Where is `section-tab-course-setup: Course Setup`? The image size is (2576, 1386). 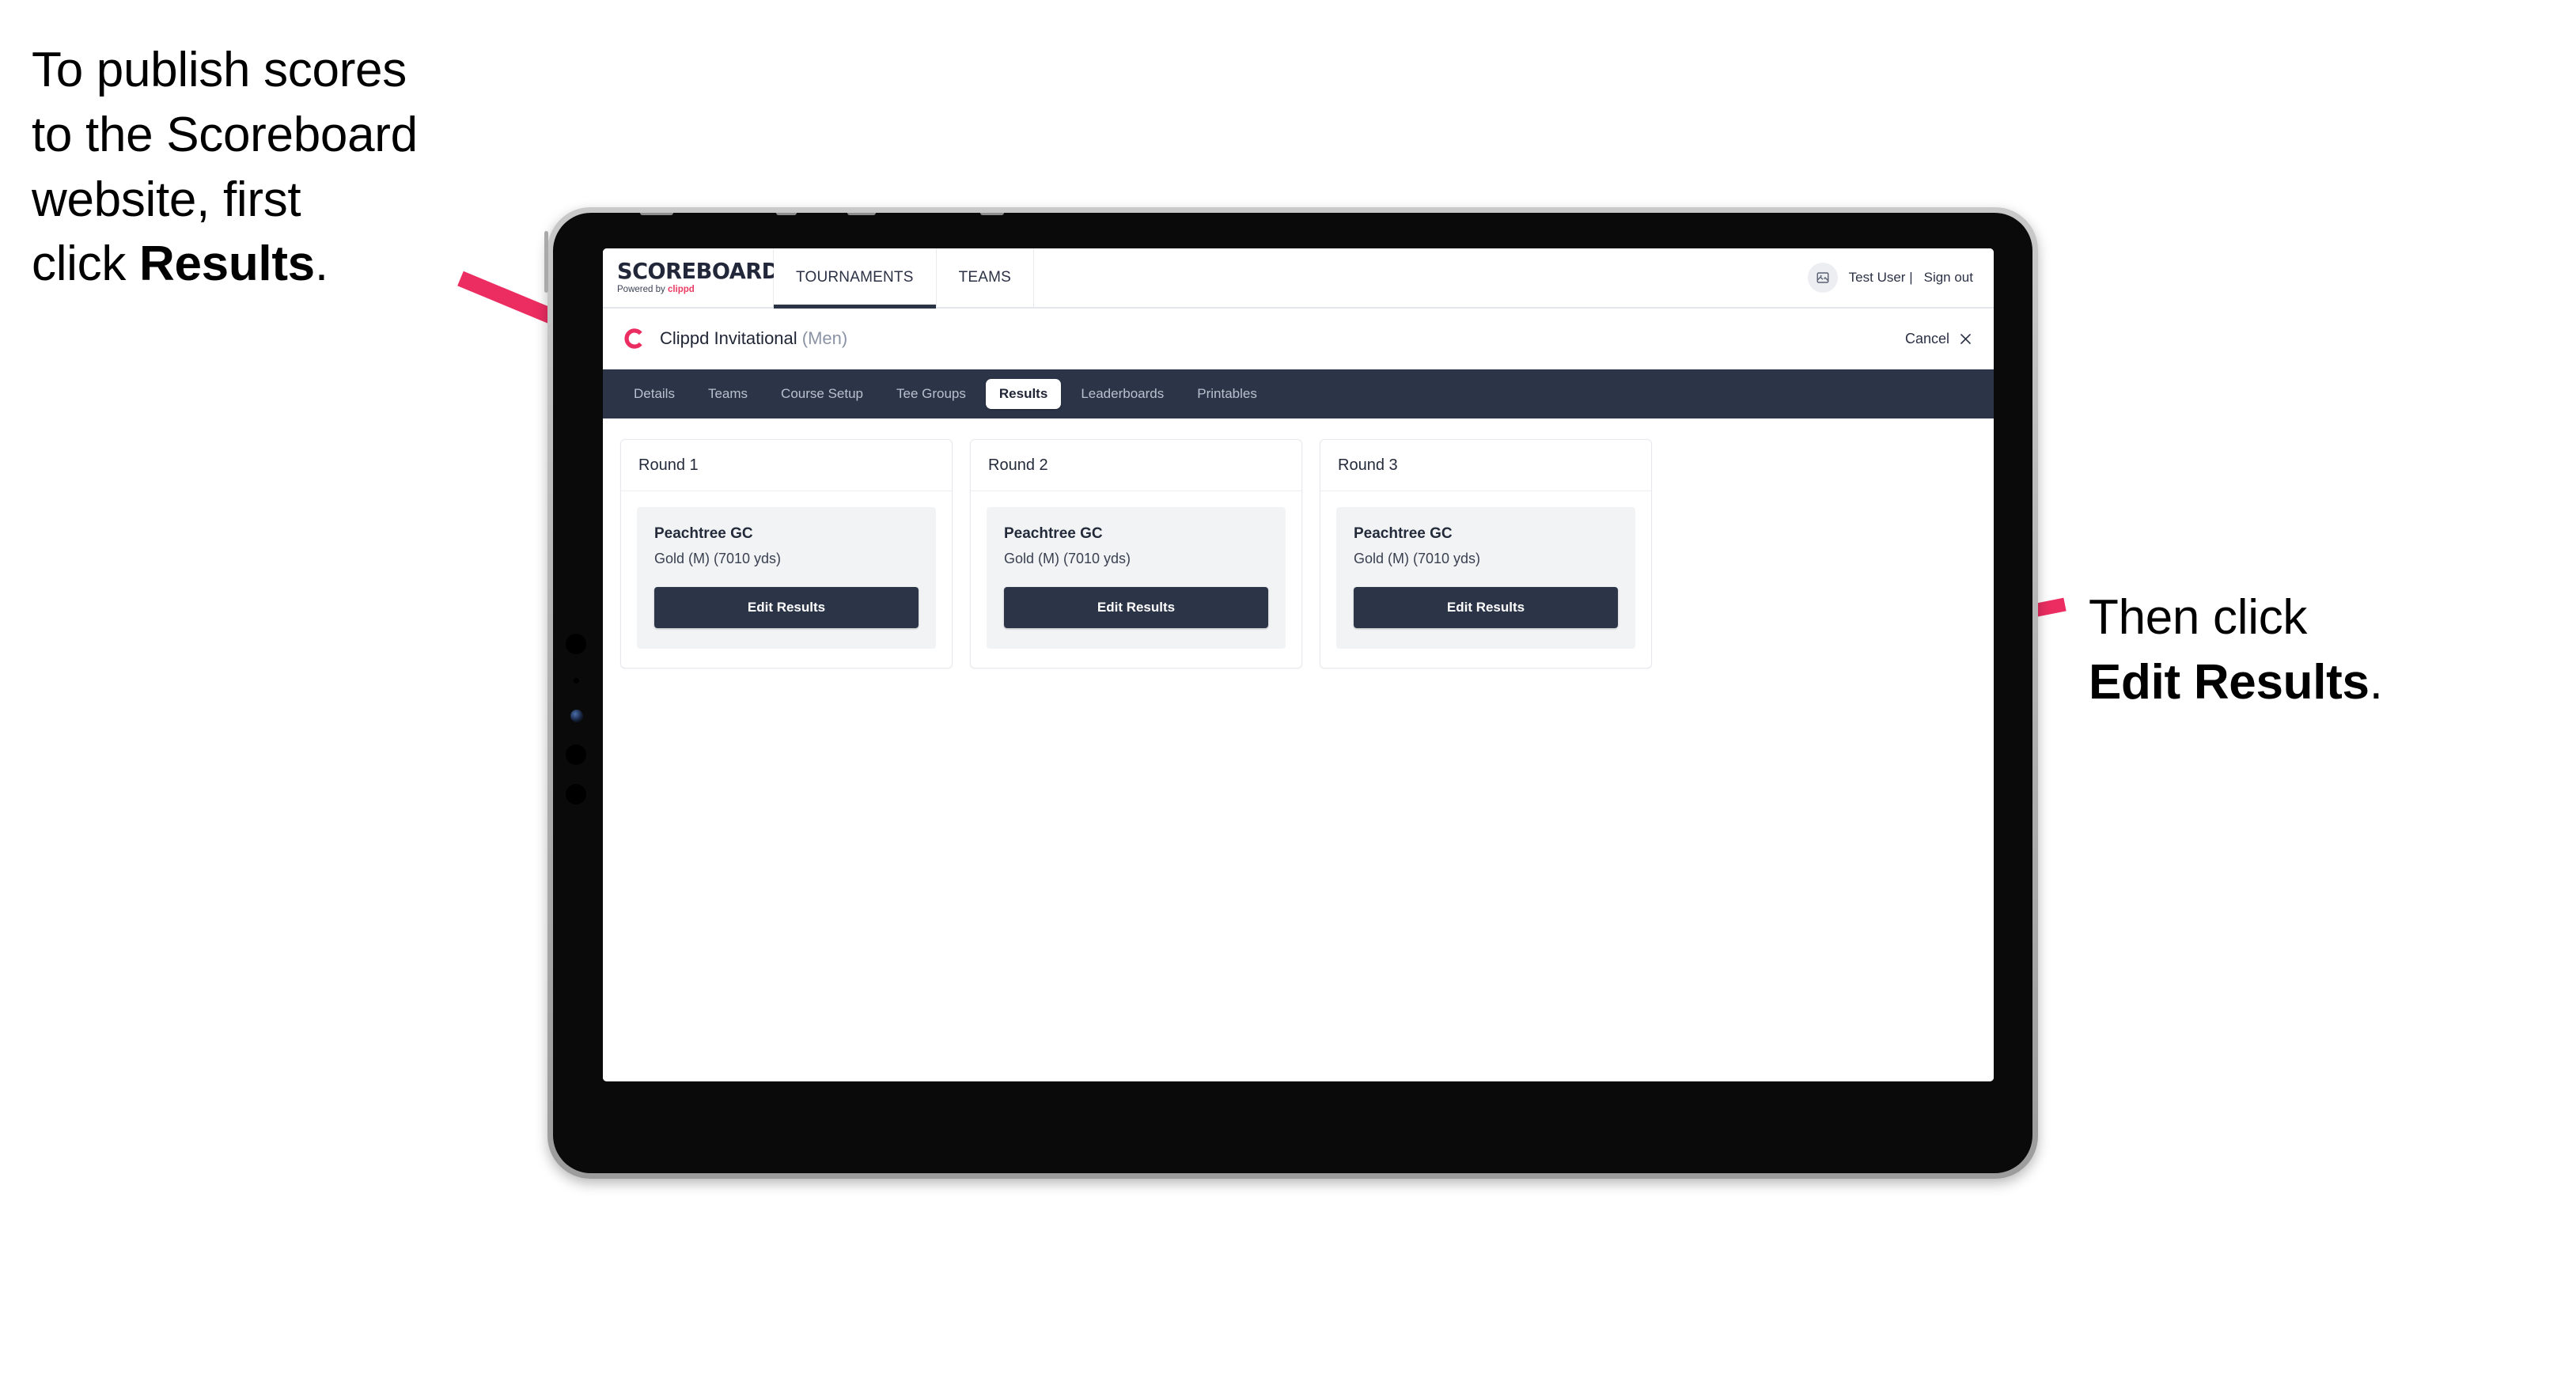
section-tab-course-setup: Course Setup is located at coordinates (822, 394).